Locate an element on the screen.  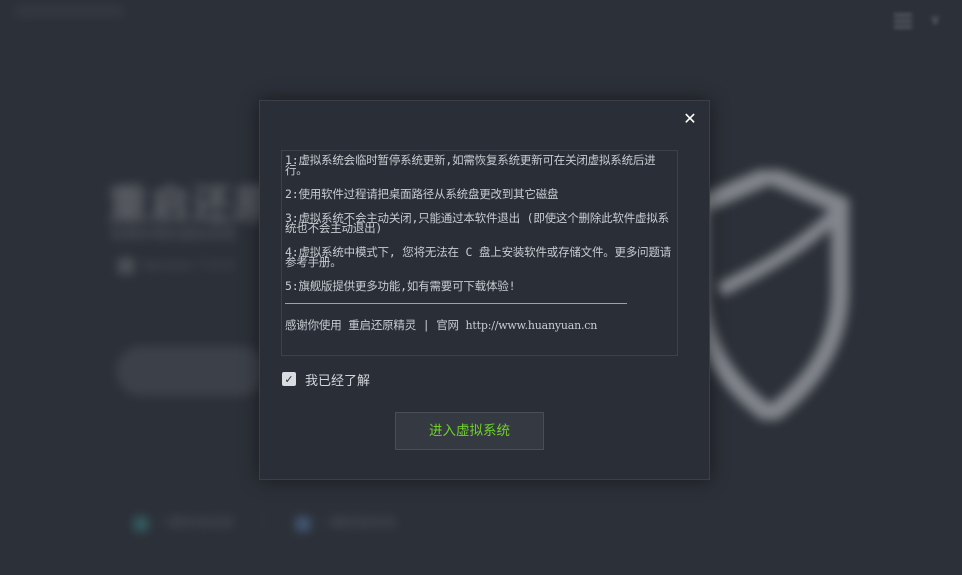
bg-subtitle: 免费好用的虚拟系统 is located at coordinates (173, 235).